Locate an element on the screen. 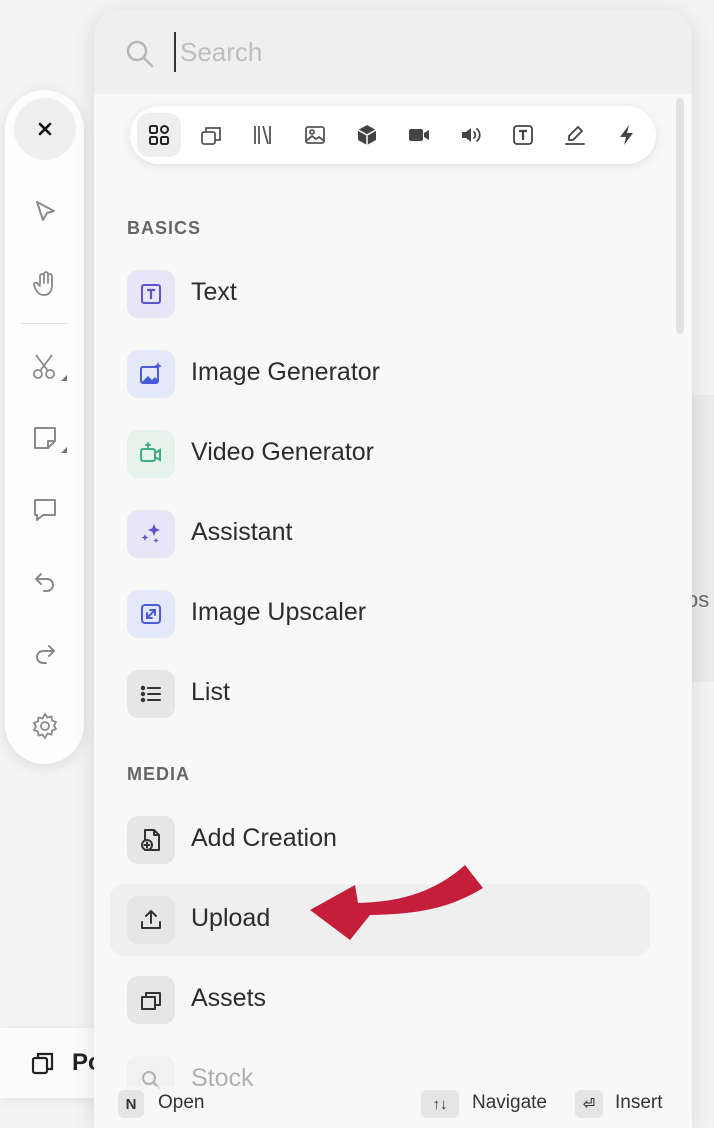  comment-icon is located at coordinates (45, 510).